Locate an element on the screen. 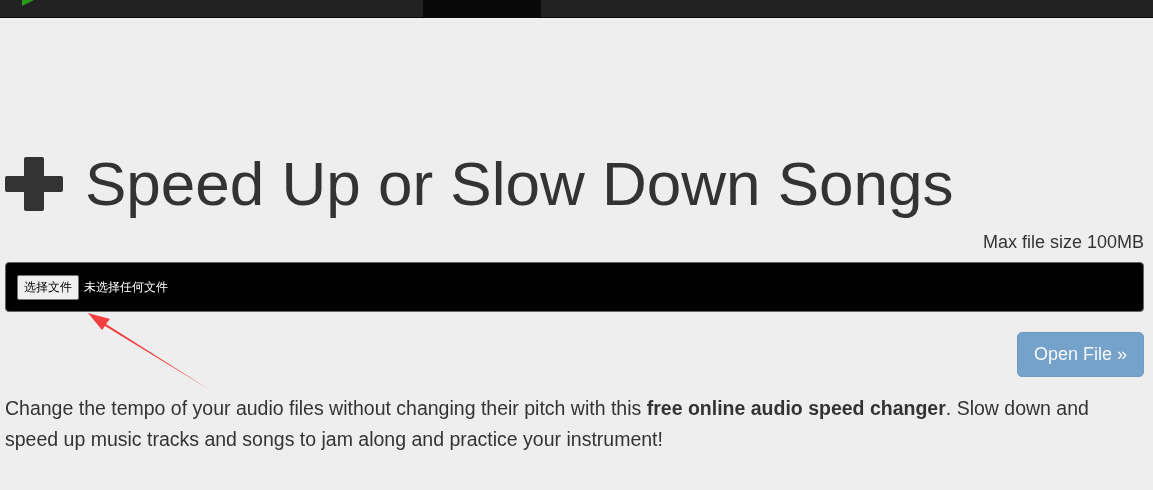  file-status: 未选择任何文件 is located at coordinates (126, 287).